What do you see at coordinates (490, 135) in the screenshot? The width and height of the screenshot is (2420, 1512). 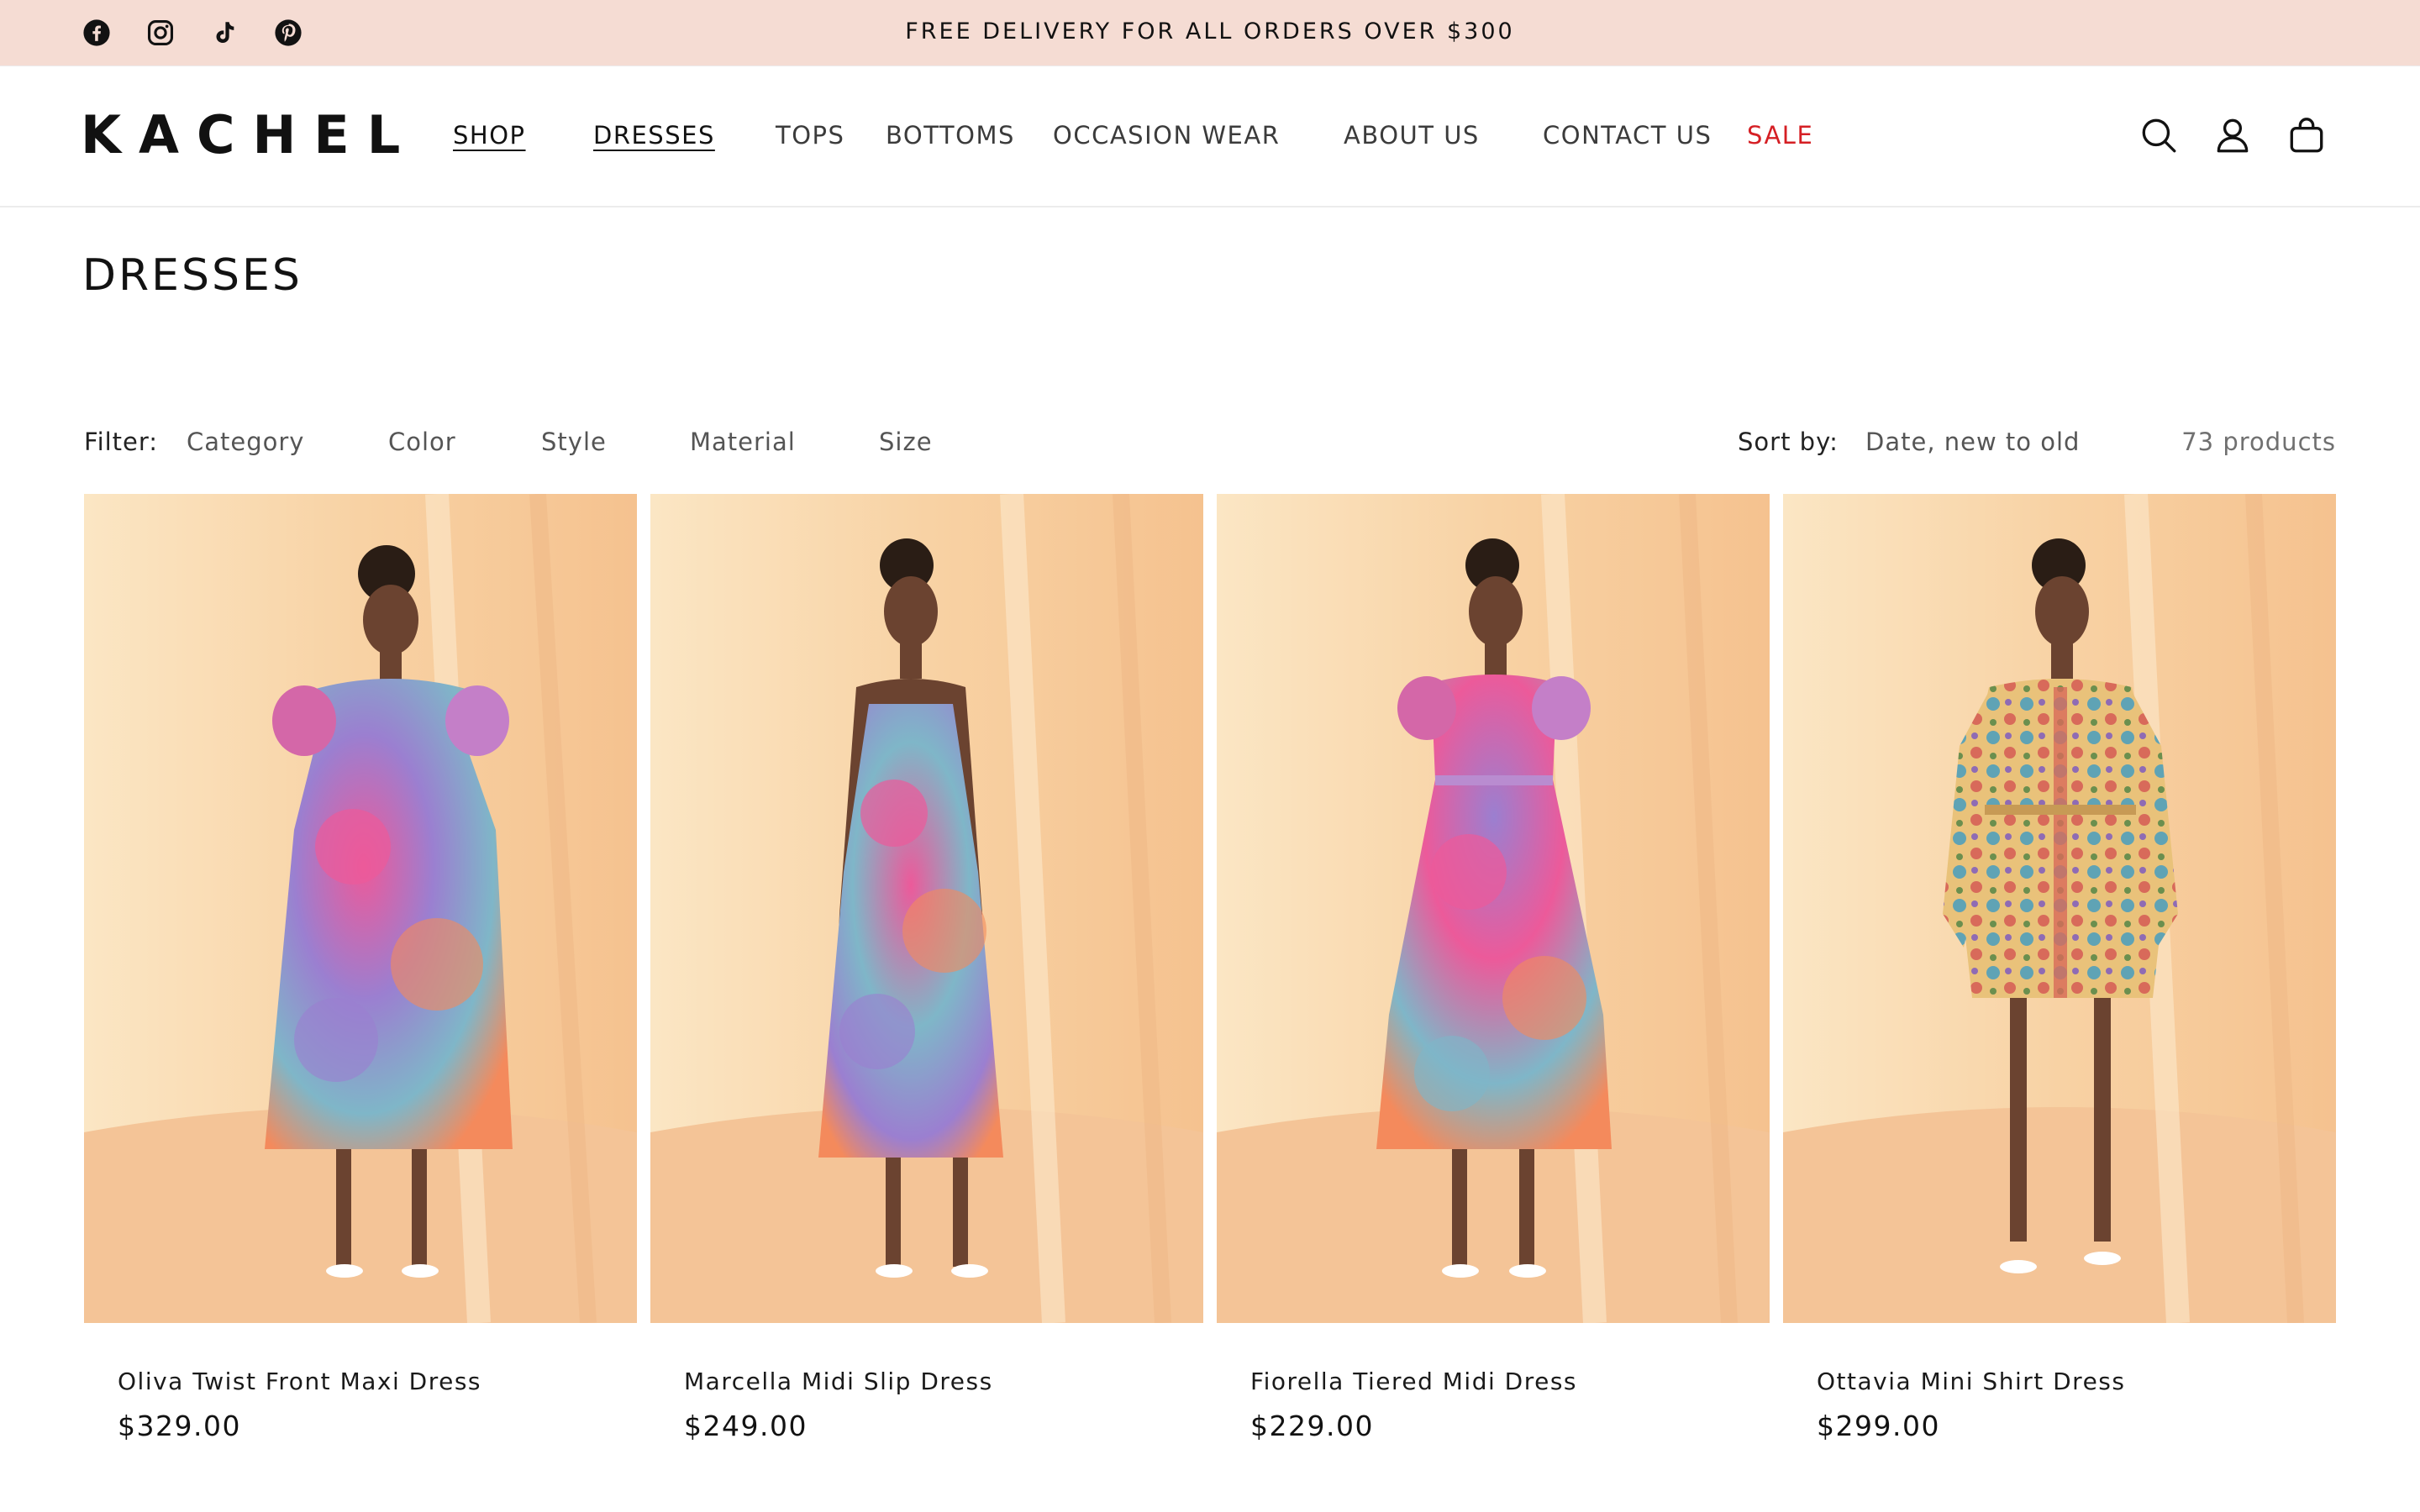 I see `nav-shop: SHOP` at bounding box center [490, 135].